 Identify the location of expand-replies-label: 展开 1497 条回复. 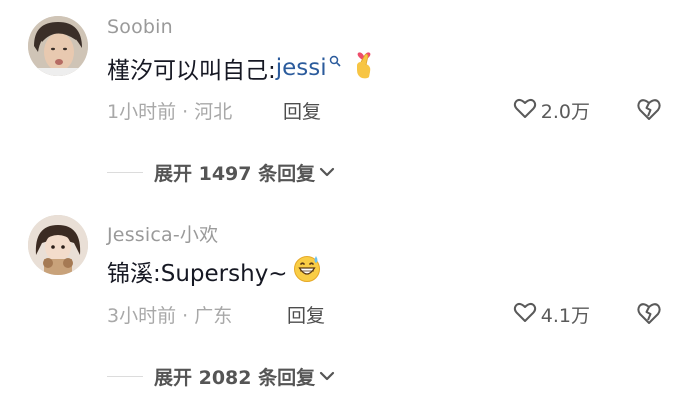
(235, 174).